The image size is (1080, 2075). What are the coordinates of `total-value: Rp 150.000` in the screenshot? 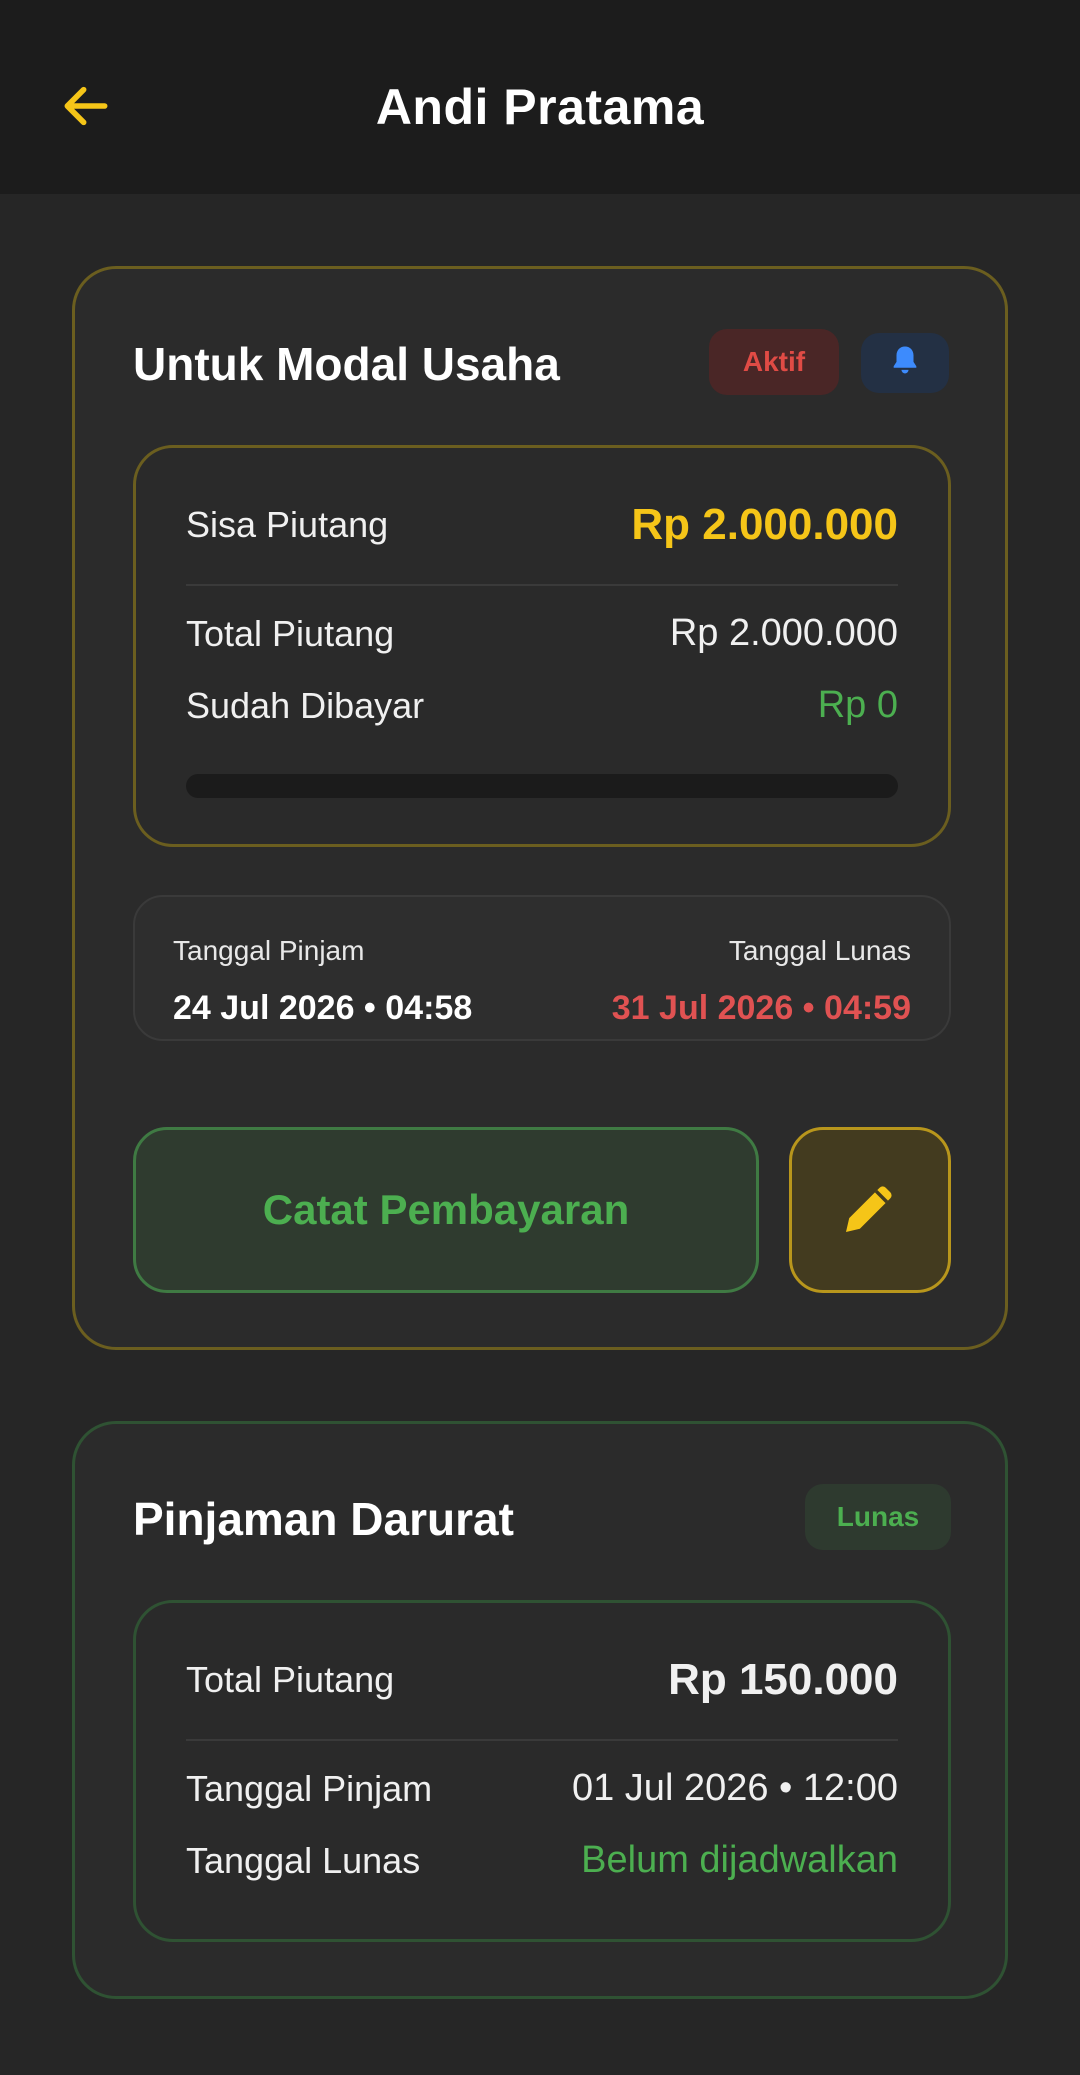 It's located at (783, 1679).